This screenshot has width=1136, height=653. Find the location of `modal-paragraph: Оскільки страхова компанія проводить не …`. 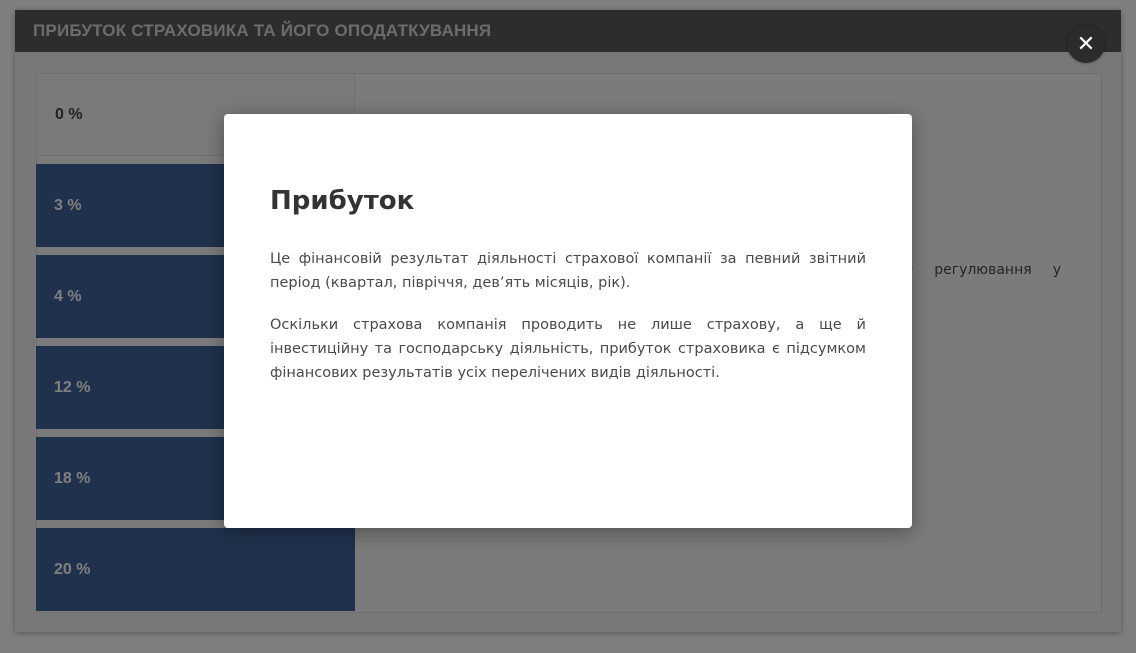

modal-paragraph: Оскільки страхова компанія проводить не … is located at coordinates (568, 349).